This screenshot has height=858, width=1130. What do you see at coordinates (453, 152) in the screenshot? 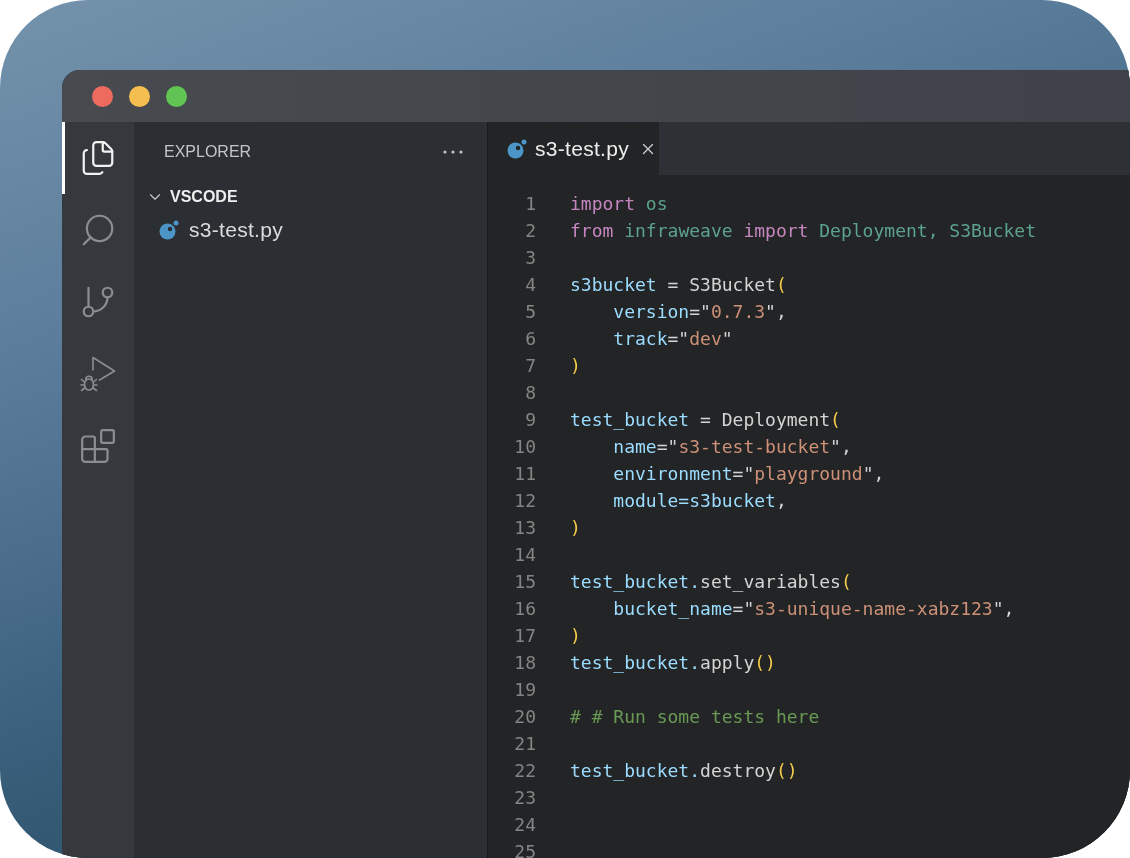
I see `more-actions-icon` at bounding box center [453, 152].